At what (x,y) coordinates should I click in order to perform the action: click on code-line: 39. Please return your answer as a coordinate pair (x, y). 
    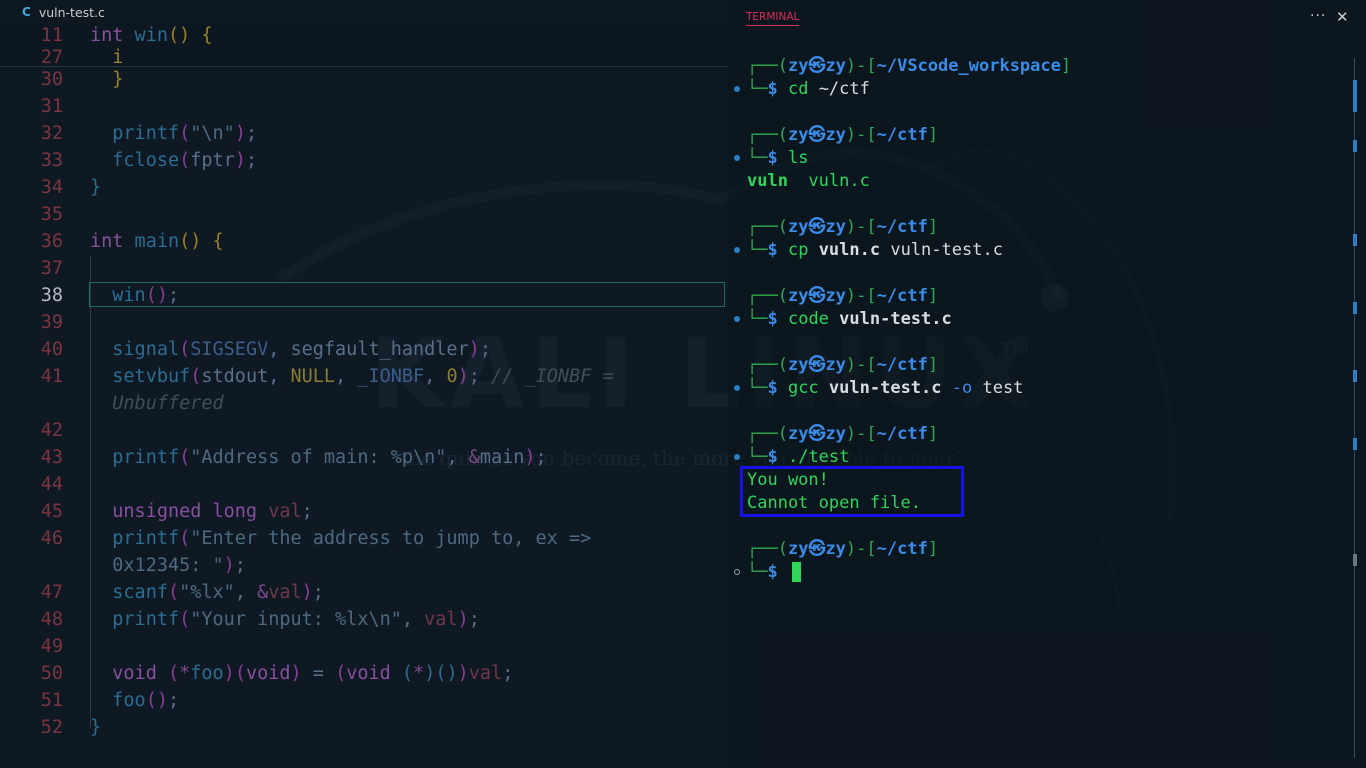
    Looking at the image, I should click on (364, 322).